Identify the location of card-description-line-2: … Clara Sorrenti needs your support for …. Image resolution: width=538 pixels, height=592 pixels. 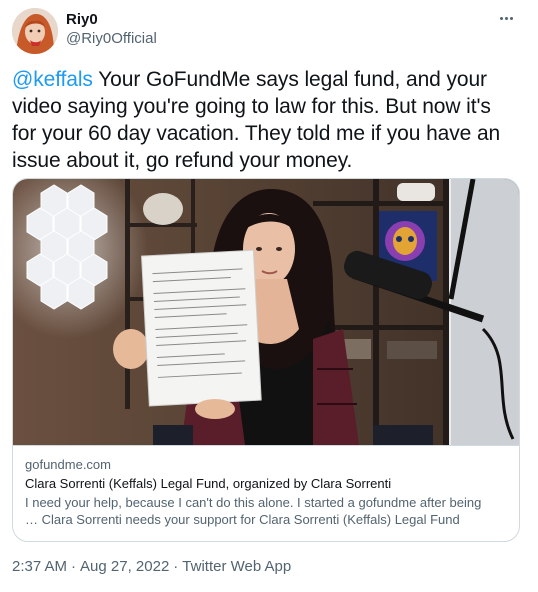
(242, 519).